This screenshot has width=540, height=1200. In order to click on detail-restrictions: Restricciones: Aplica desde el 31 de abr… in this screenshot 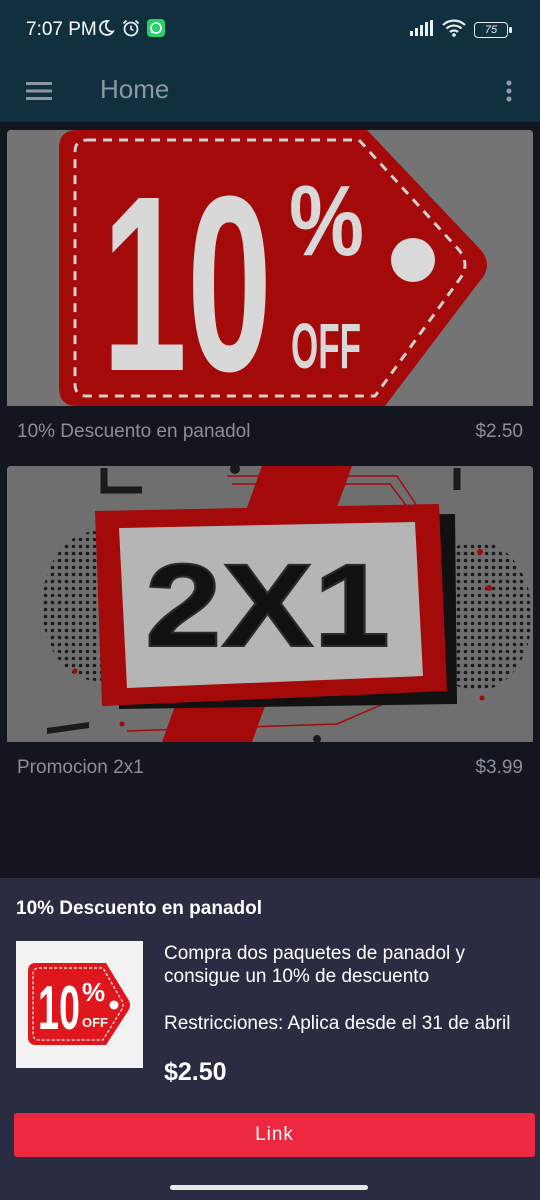, I will do `click(337, 1023)`.